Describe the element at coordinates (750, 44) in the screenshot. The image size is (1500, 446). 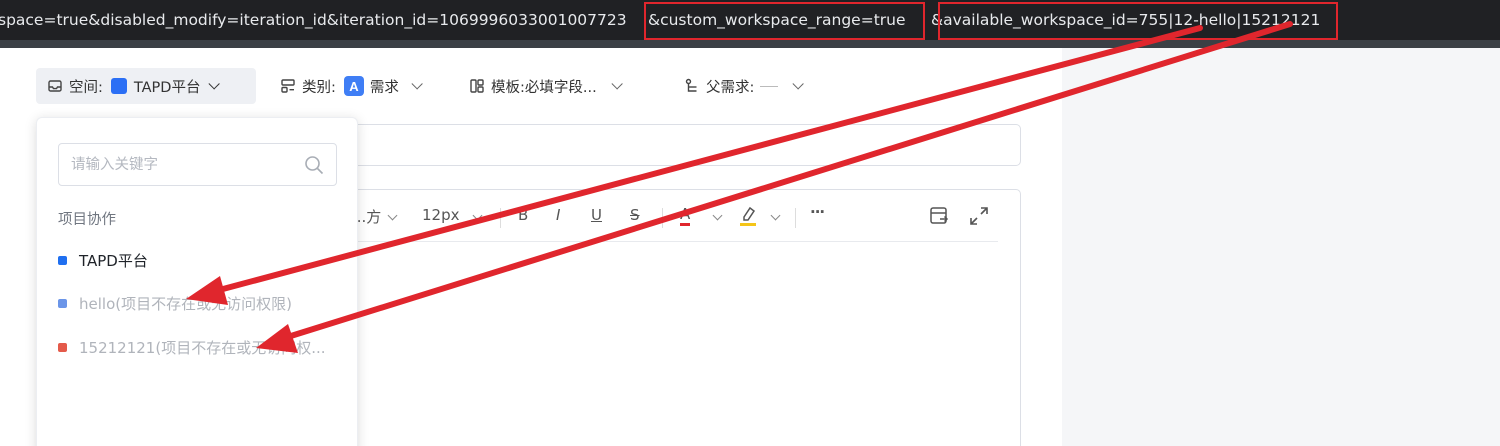
I see `url-bar-divider` at that location.